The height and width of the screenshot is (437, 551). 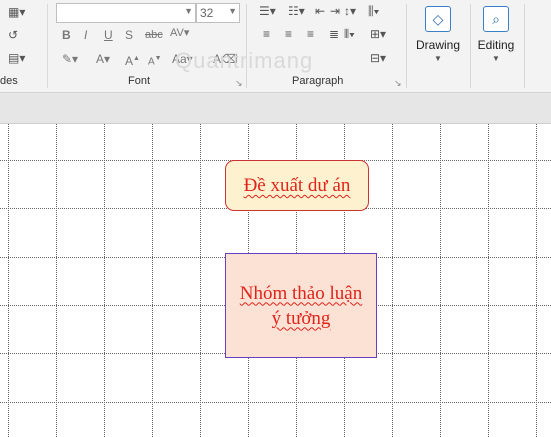 What do you see at coordinates (301, 293) in the screenshot?
I see `shape-text-line: Nhóm thảo luận` at bounding box center [301, 293].